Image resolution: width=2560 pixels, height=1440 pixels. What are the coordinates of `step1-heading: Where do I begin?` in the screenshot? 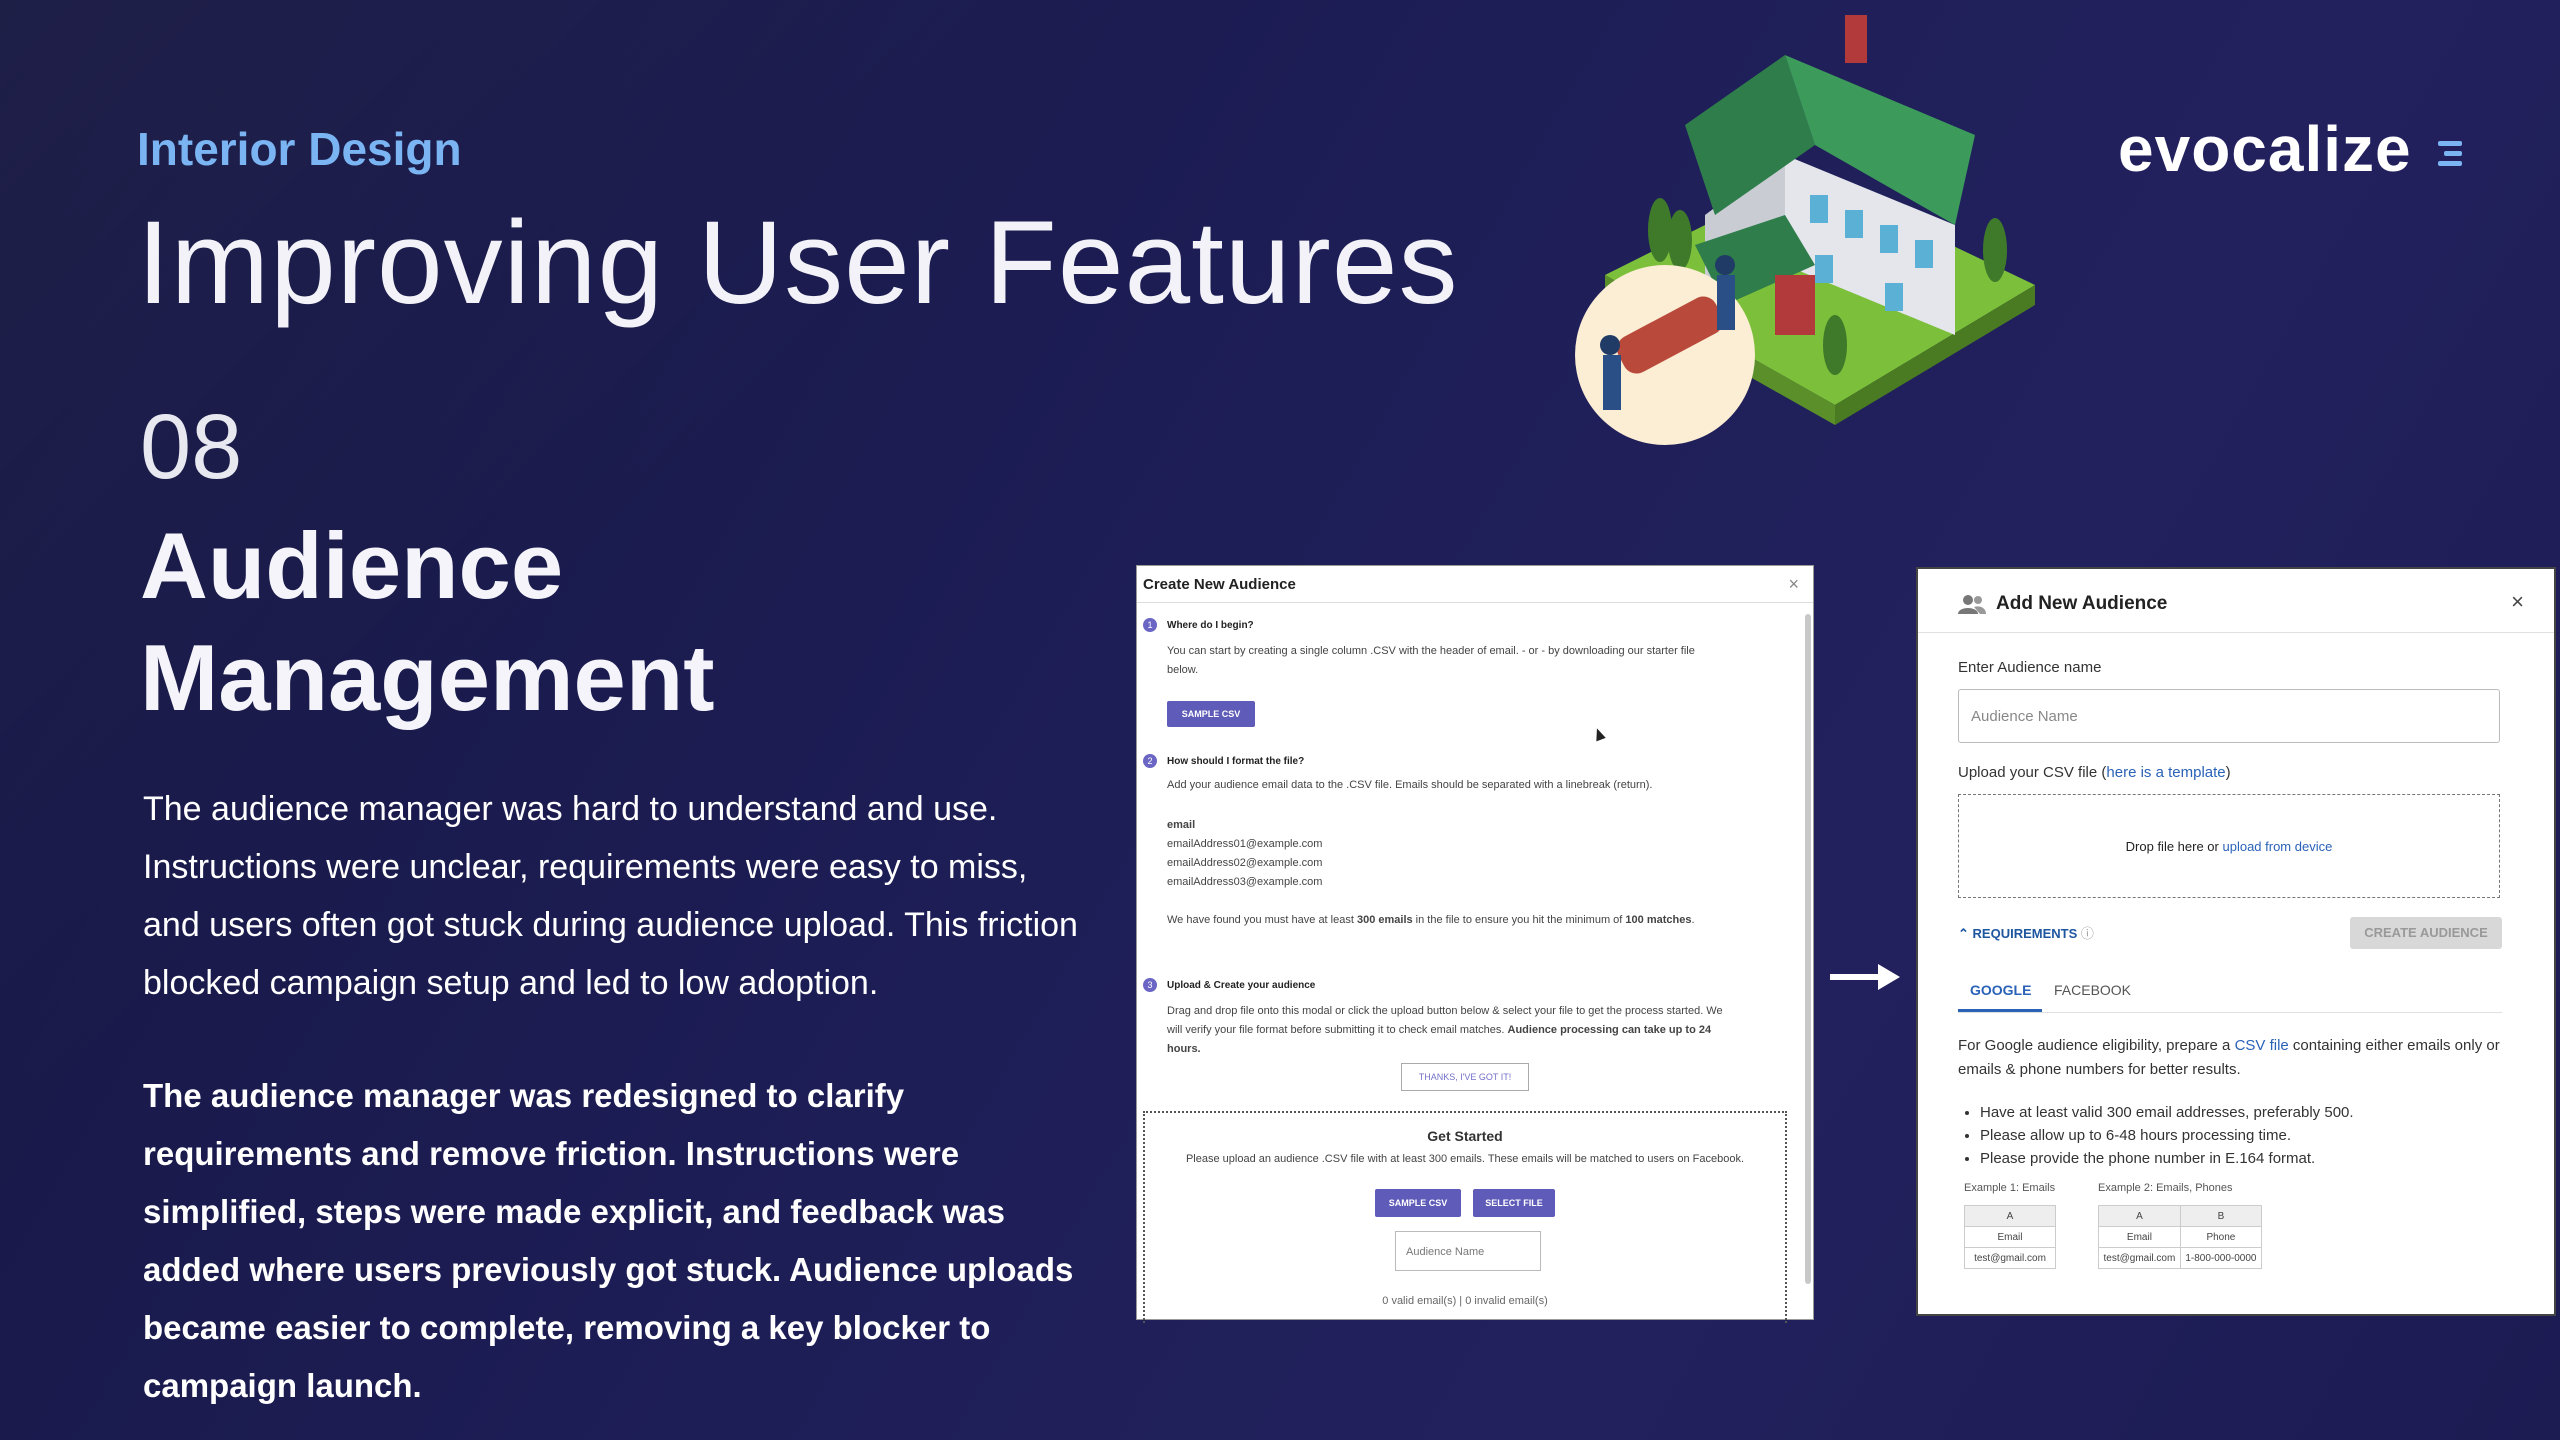 It's located at (1210, 625).